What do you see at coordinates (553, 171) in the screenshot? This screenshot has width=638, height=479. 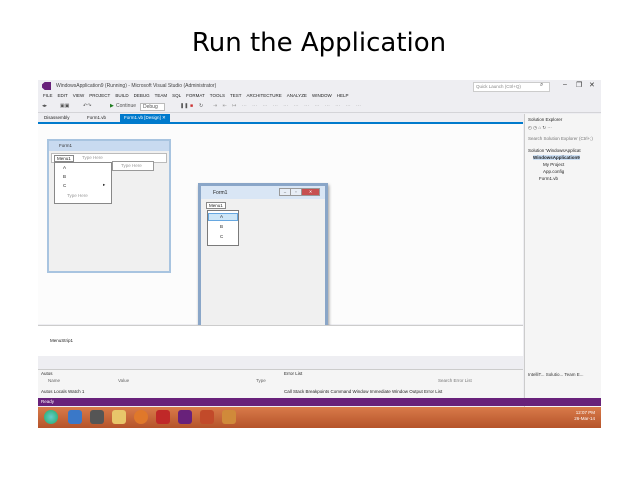 I see `se-app-config: App.config` at bounding box center [553, 171].